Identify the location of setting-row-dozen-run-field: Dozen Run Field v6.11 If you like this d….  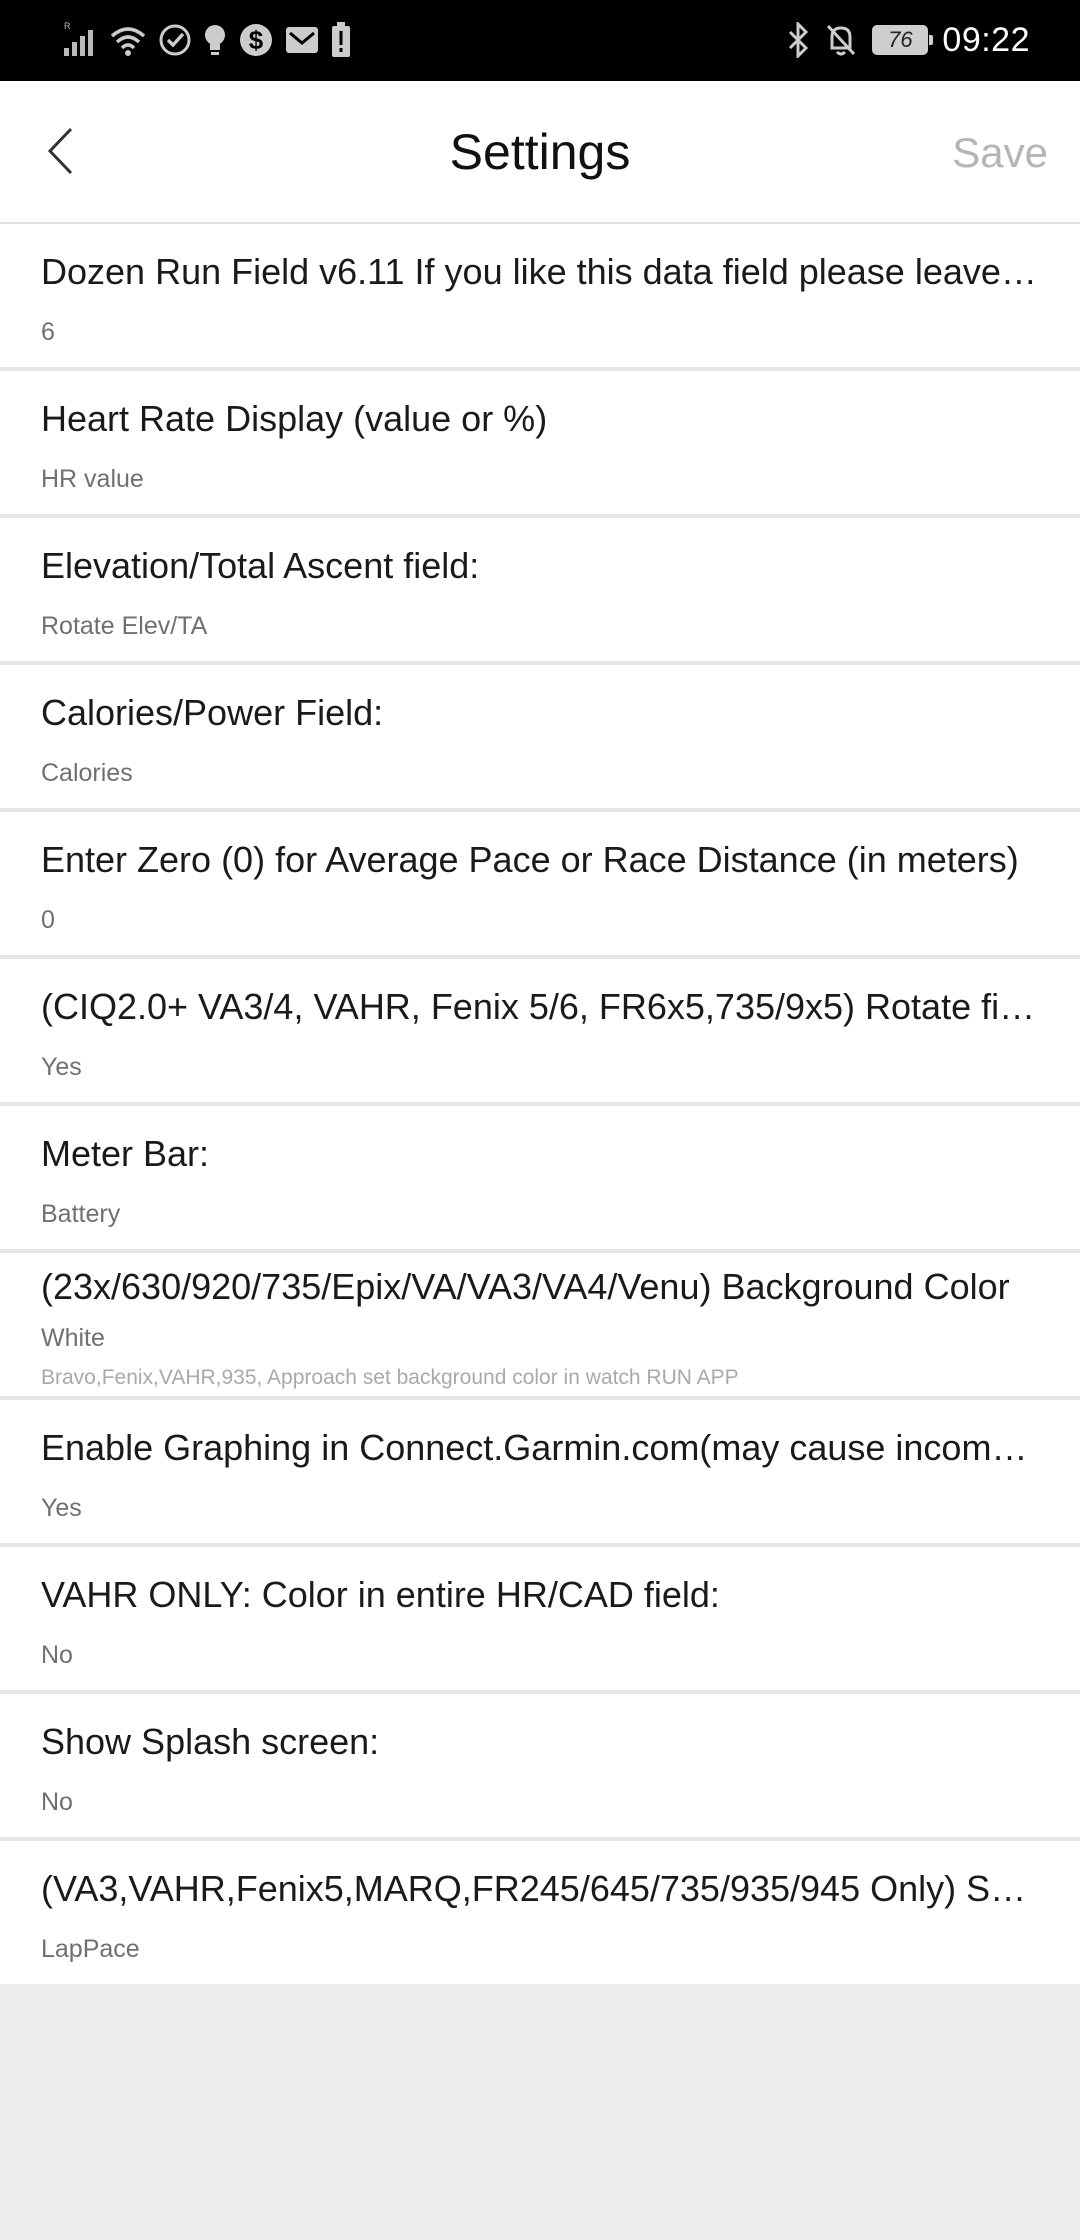
(540, 297).